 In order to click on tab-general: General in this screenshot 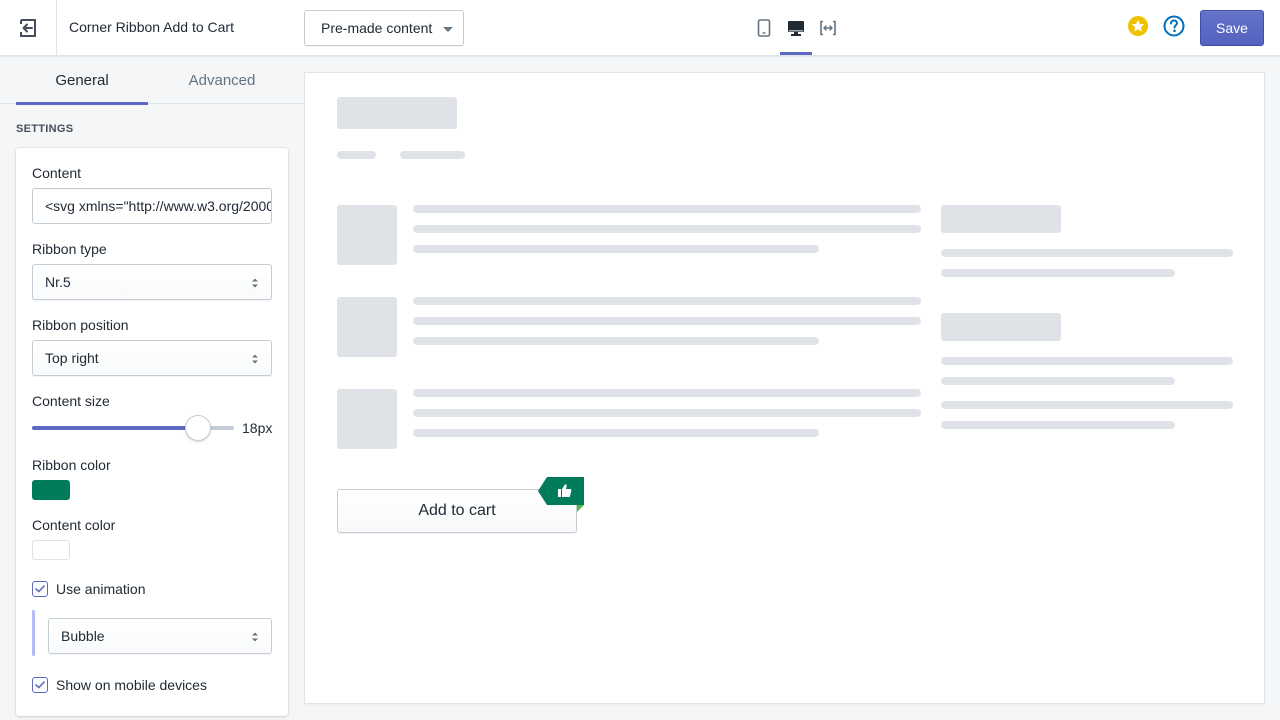, I will do `click(82, 80)`.